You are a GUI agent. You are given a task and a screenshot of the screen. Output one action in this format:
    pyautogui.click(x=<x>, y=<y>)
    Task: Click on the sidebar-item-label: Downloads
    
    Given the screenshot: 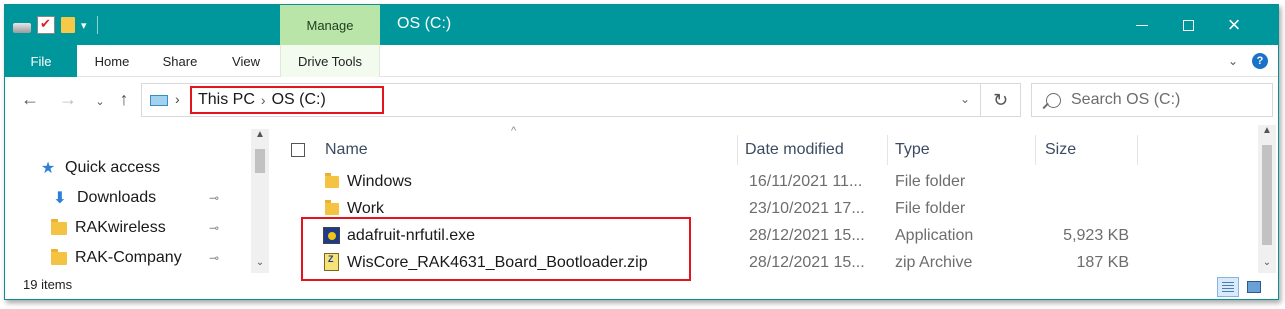 What is the action you would take?
    pyautogui.click(x=117, y=197)
    